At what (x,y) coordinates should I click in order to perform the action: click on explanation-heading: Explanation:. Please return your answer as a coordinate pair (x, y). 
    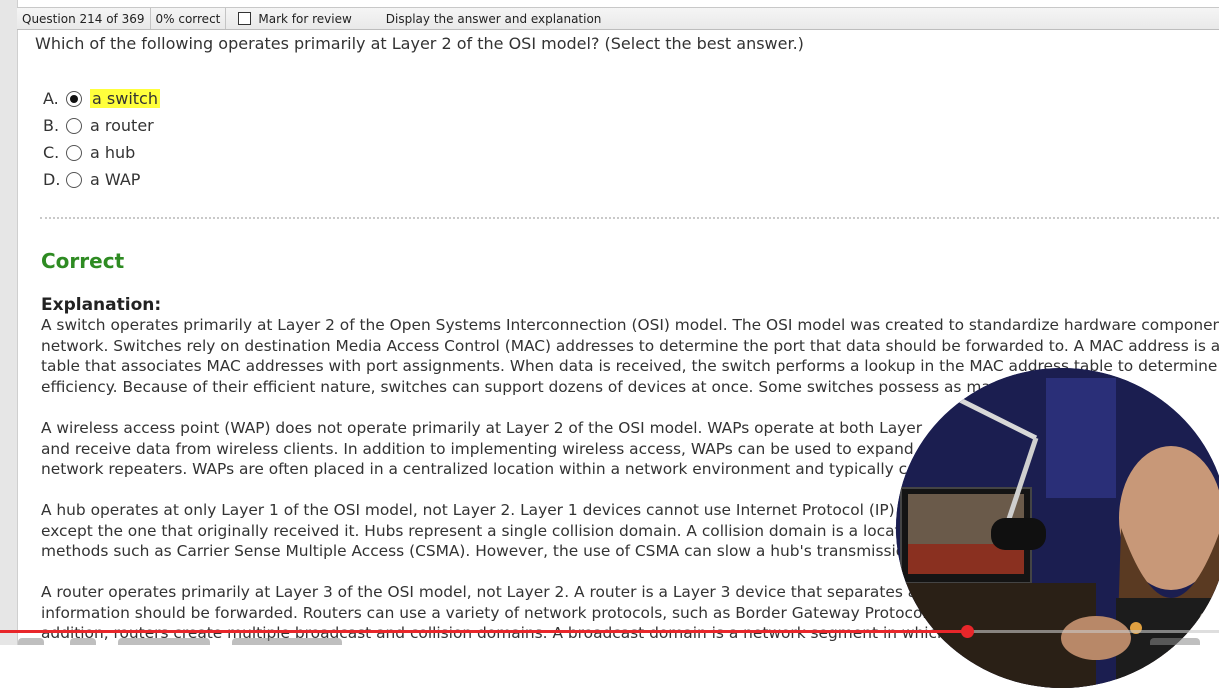
    Looking at the image, I should click on (101, 305).